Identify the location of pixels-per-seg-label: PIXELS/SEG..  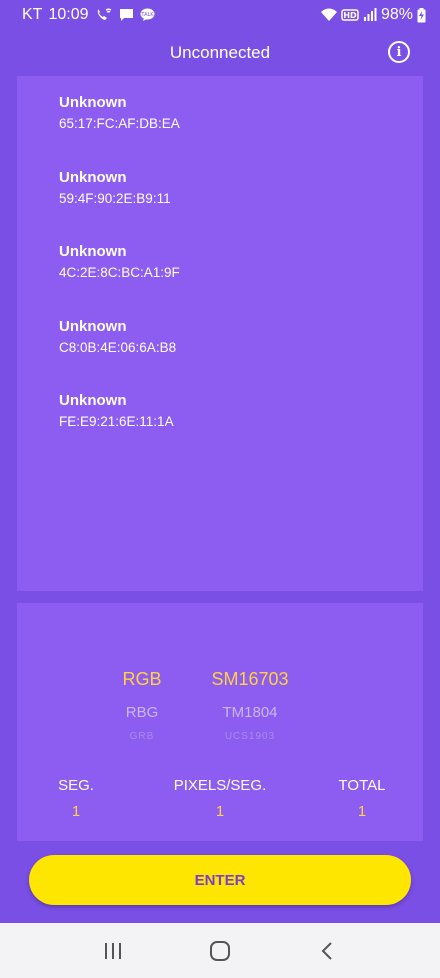
(220, 785).